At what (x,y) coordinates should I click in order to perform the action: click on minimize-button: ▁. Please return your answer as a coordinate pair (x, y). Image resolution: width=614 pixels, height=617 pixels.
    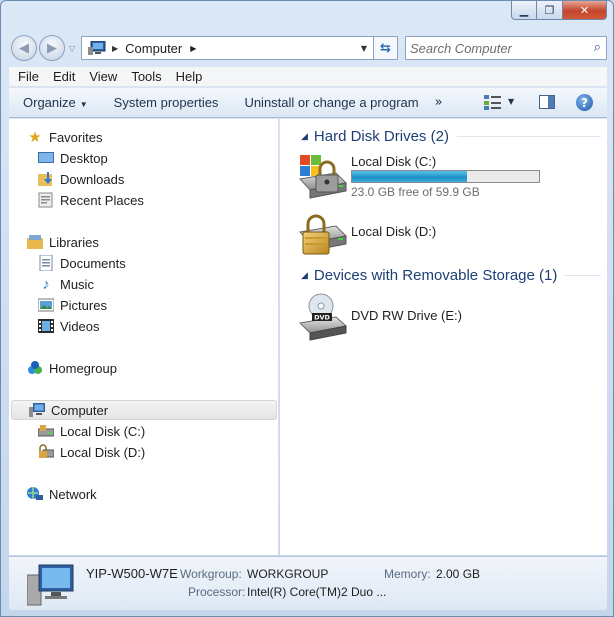
    Looking at the image, I should click on (524, 10).